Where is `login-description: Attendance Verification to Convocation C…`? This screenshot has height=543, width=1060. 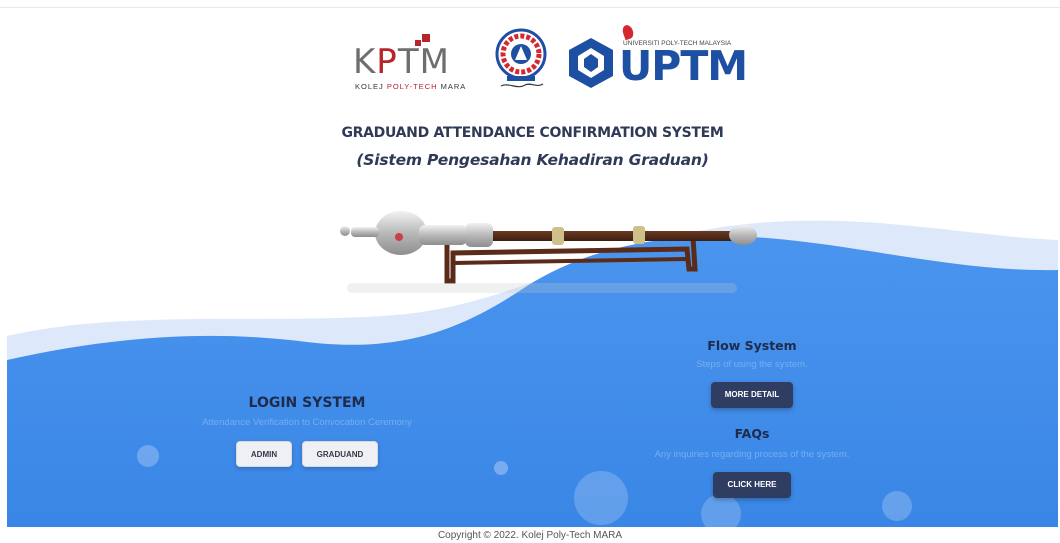 login-description: Attendance Verification to Convocation C… is located at coordinates (307, 422).